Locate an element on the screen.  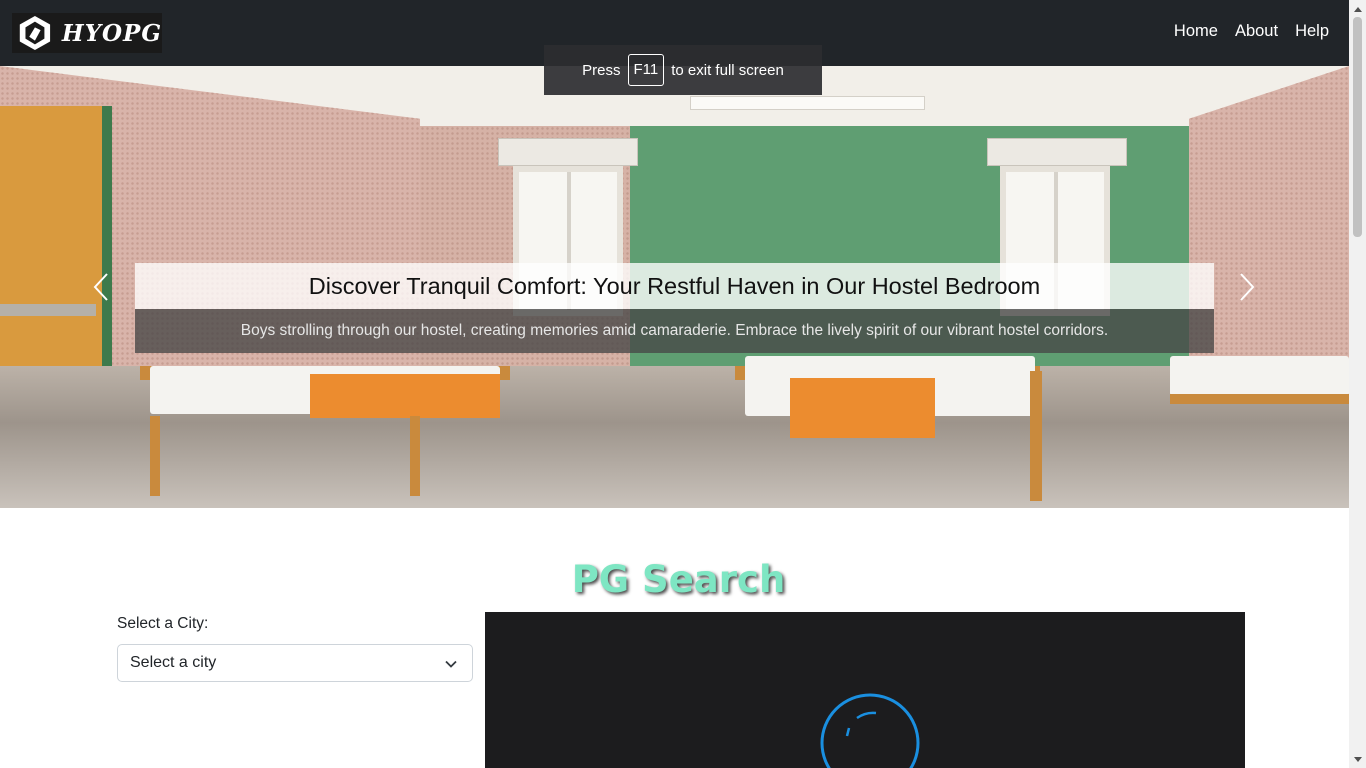
chevron-right-icon is located at coordinates (1247, 287).